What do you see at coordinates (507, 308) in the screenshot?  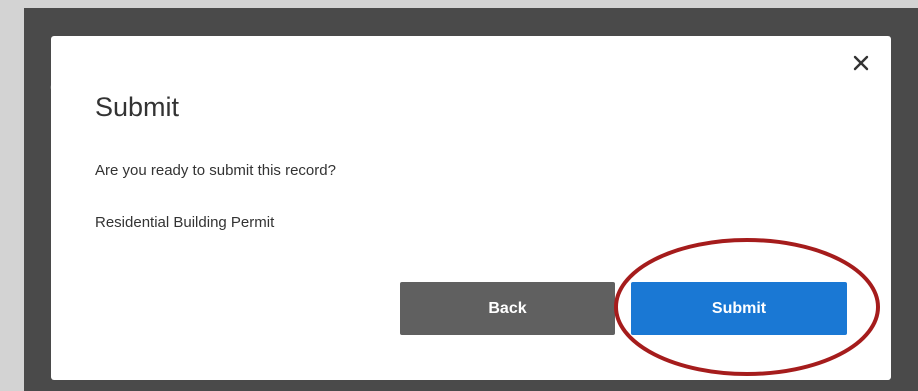 I see `back-button: Back` at bounding box center [507, 308].